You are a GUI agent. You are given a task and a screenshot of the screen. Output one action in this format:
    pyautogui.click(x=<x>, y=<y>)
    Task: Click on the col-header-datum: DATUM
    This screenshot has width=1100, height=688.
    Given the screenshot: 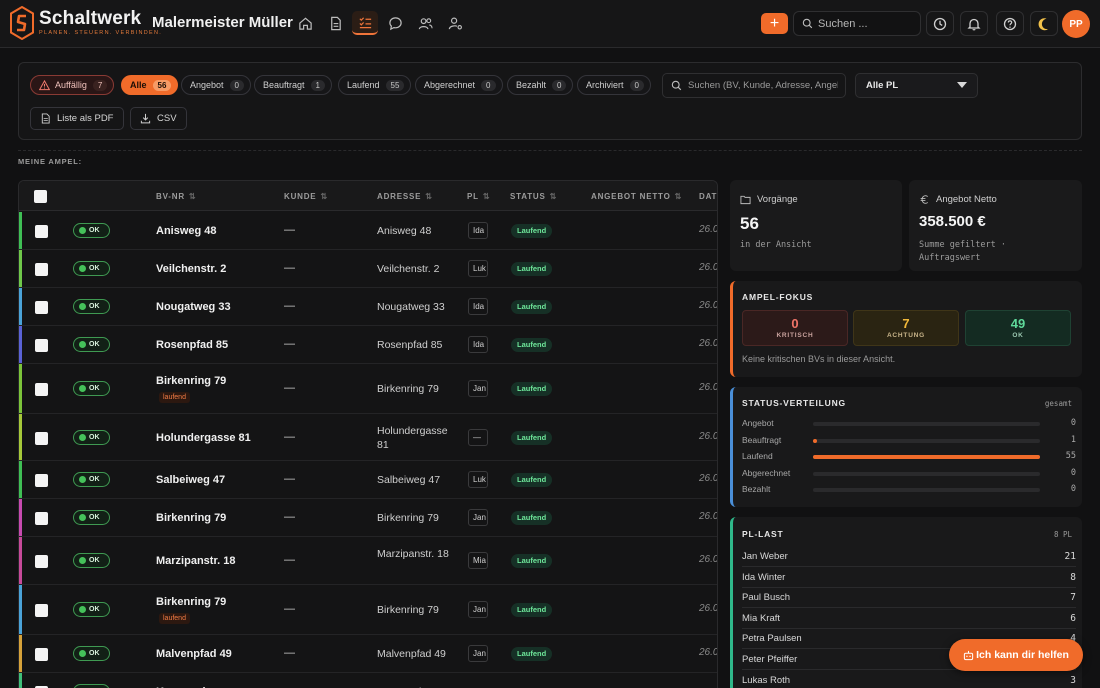 What is the action you would take?
    pyautogui.click(x=708, y=196)
    